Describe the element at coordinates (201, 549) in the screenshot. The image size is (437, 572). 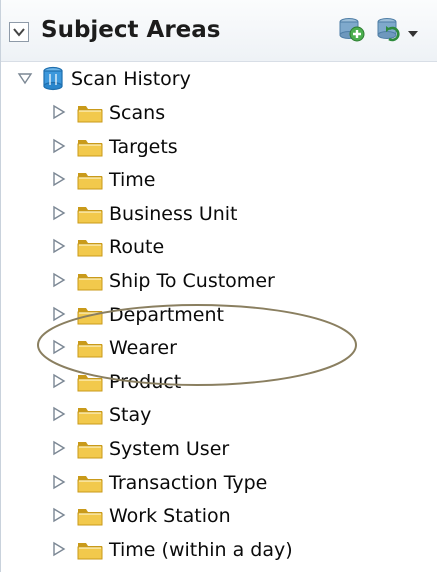
I see `tree-item-label: Time (within a day)` at that location.